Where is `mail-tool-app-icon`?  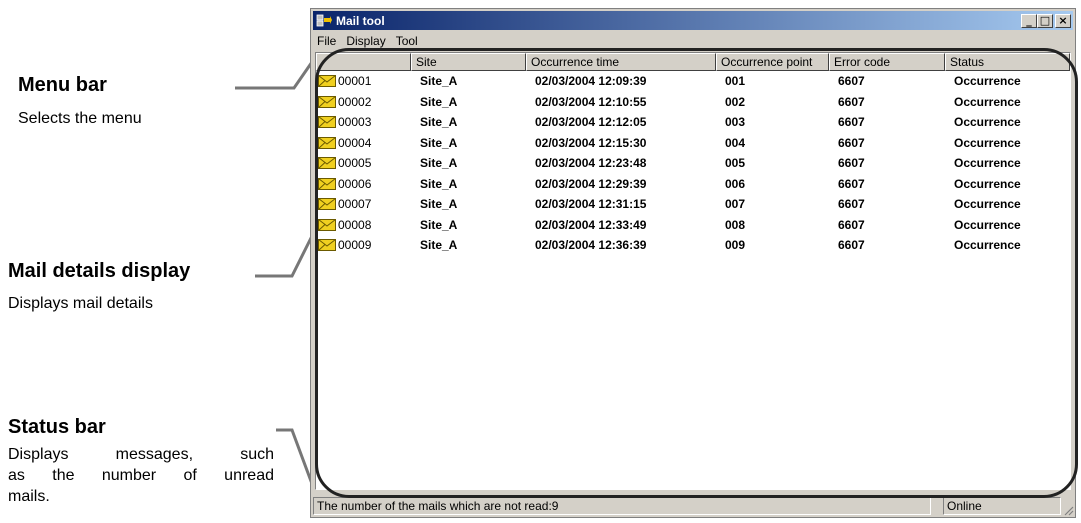 mail-tool-app-icon is located at coordinates (324, 20).